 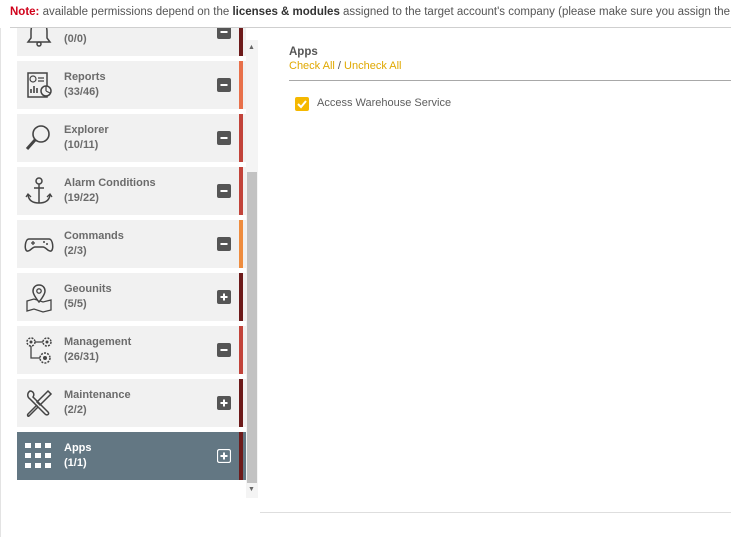 I want to click on category-name: Commands, so click(x=94, y=236).